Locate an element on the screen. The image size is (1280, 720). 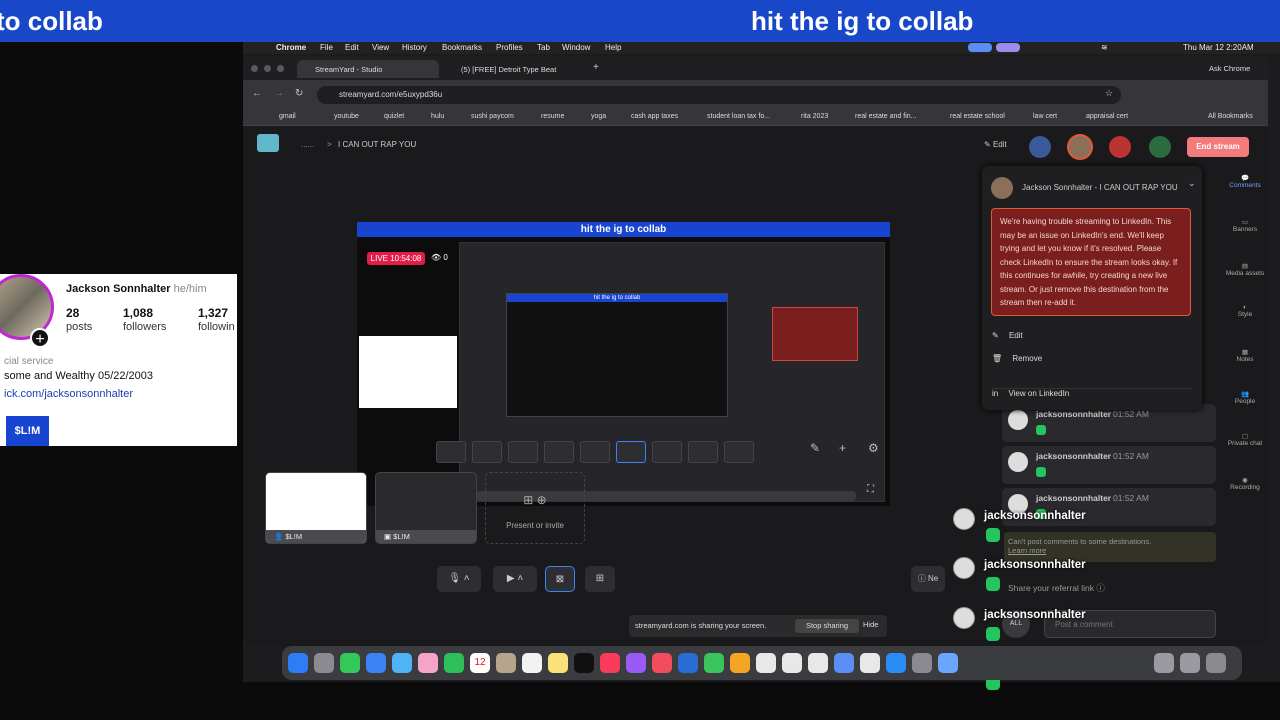
rail-notes: ▦ Notes is located at coordinates (1245, 355).